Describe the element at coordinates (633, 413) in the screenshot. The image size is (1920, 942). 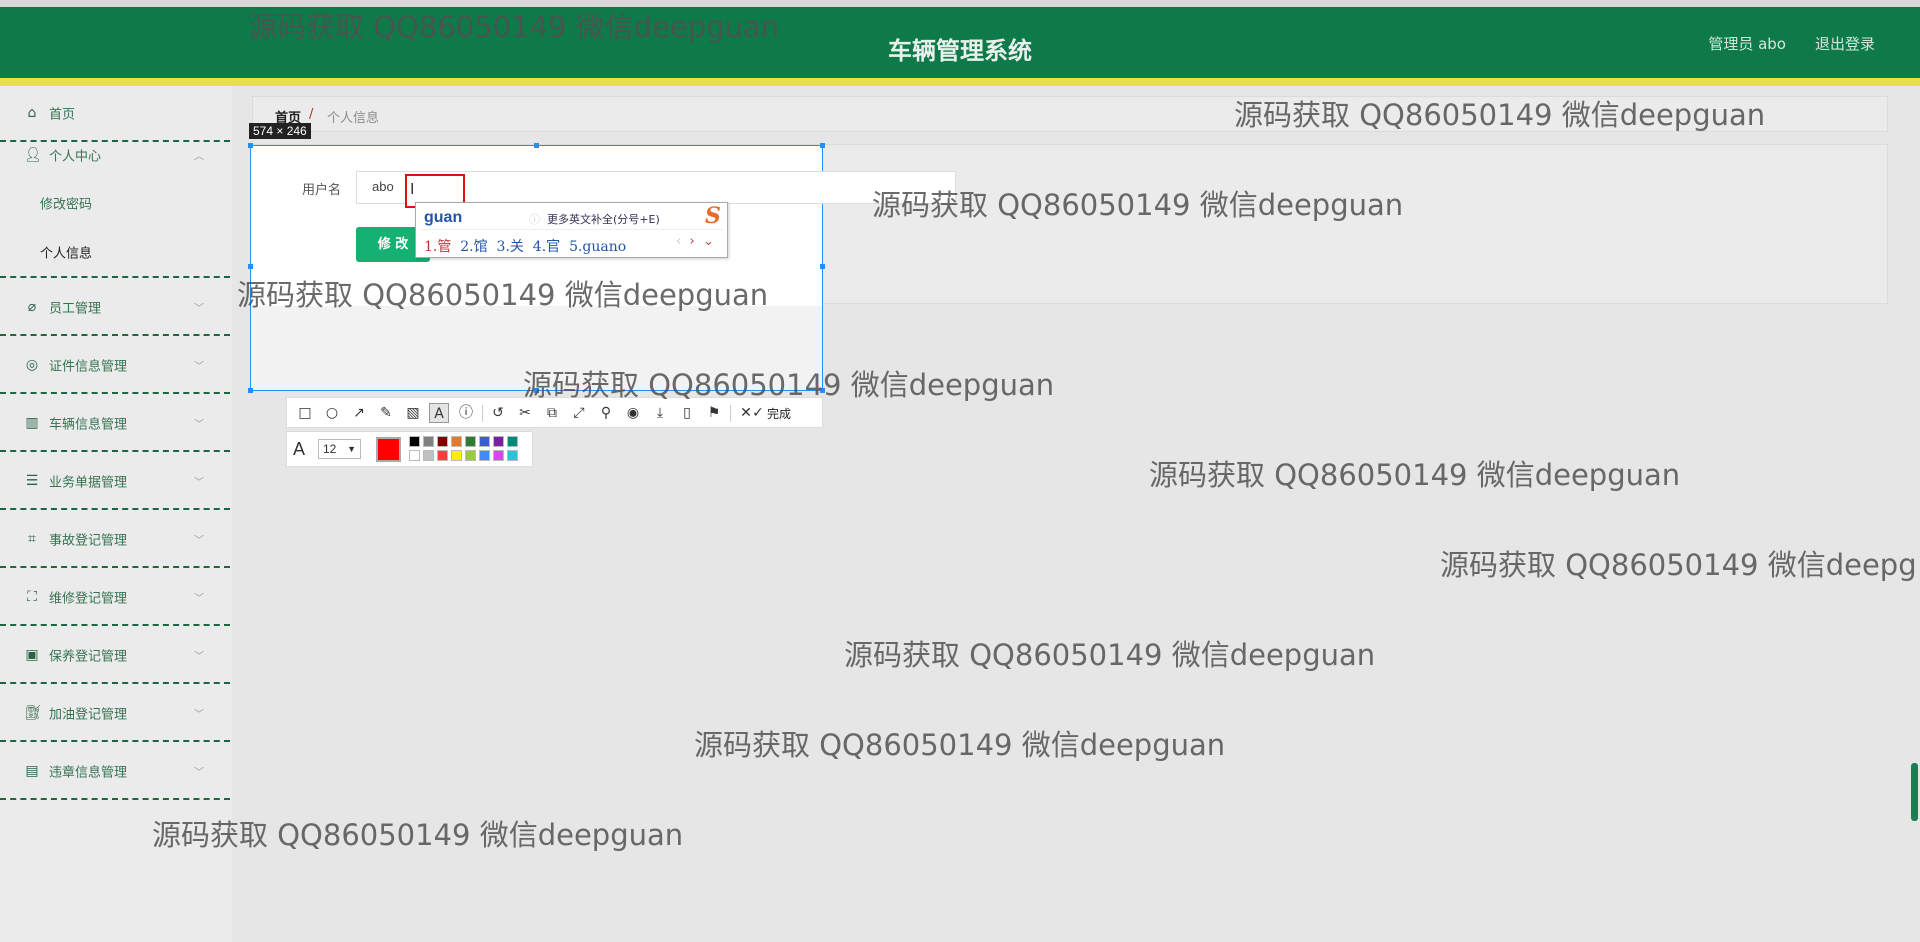
I see `record-icon: ◉` at that location.